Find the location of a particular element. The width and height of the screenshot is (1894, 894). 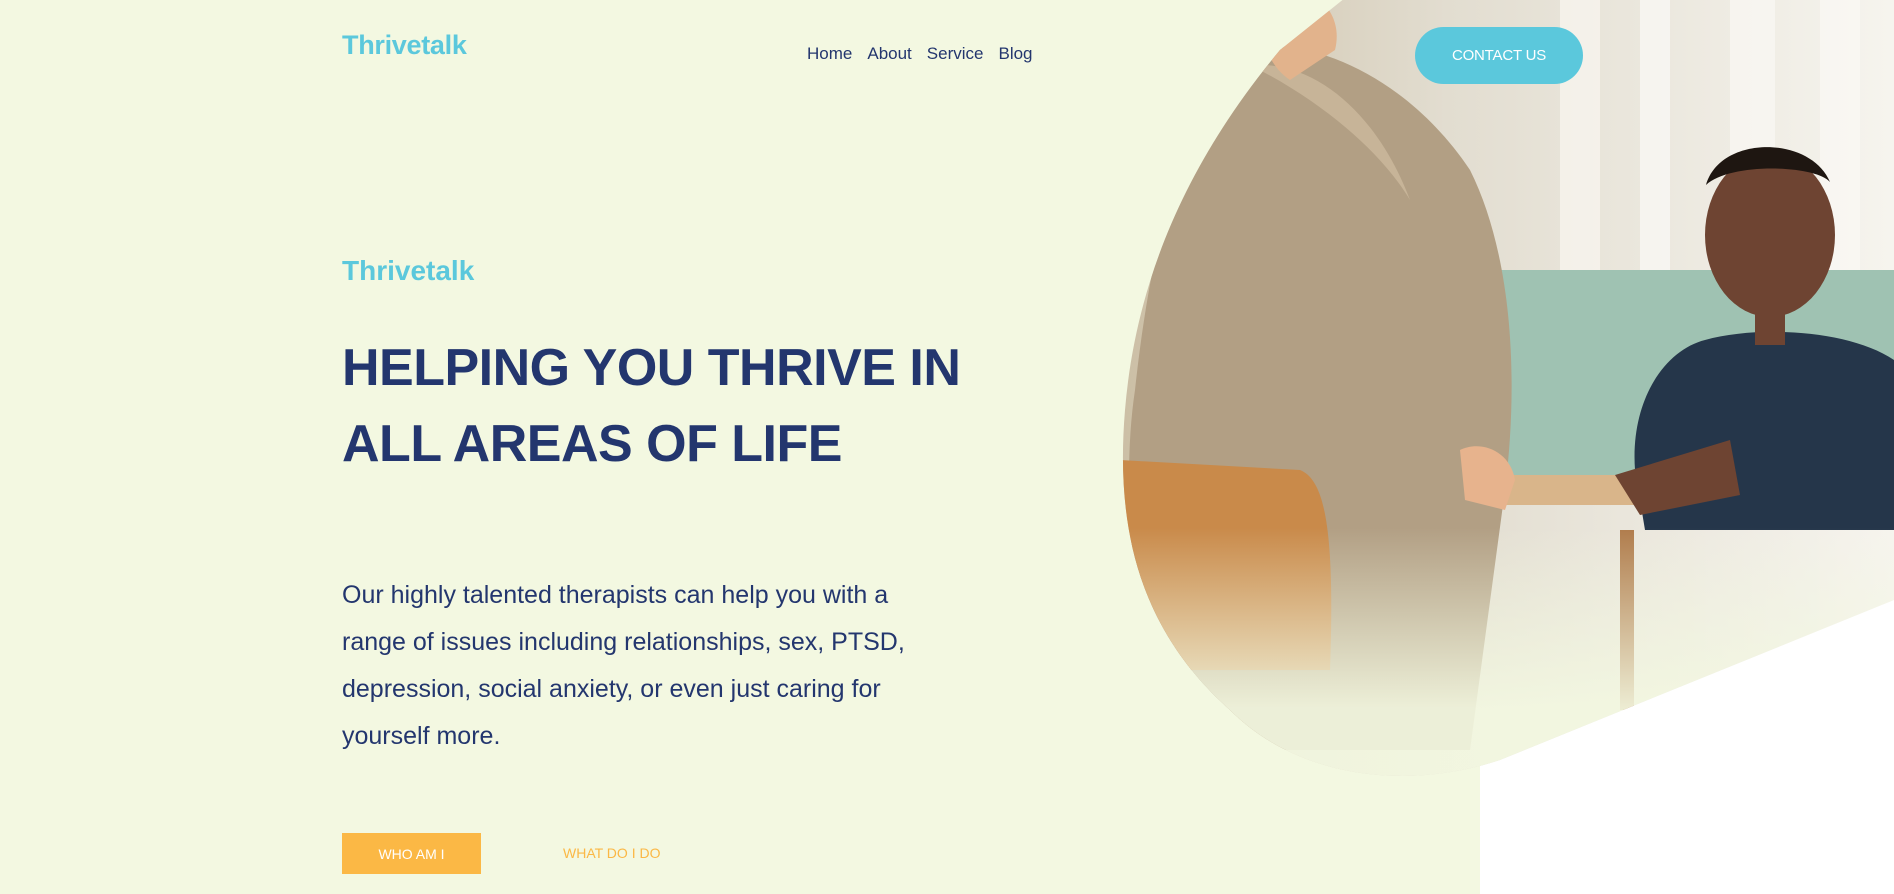

nav-service: Service is located at coordinates (955, 54).